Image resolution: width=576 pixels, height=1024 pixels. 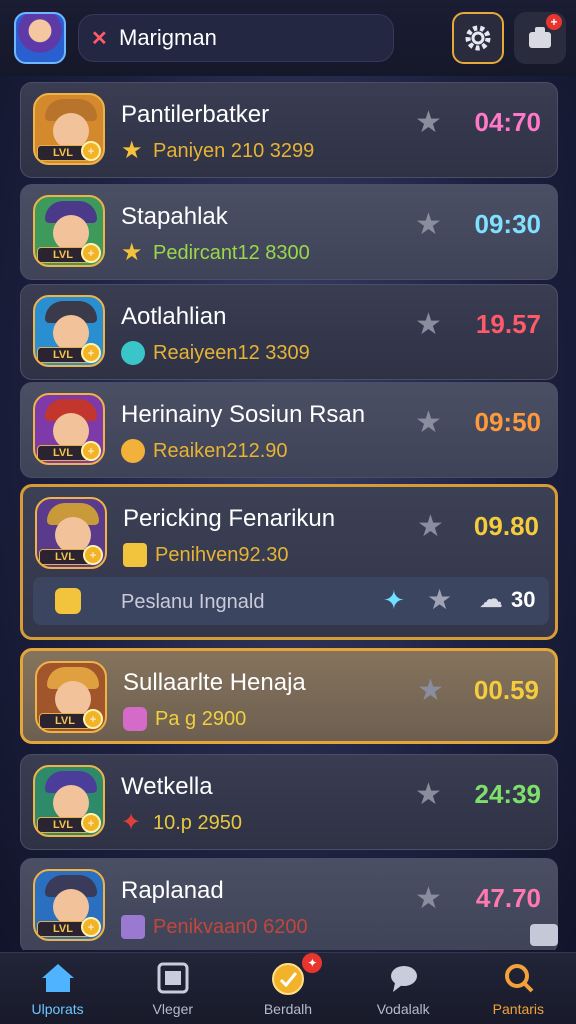 I want to click on close-icon: ✕, so click(x=102, y=38).